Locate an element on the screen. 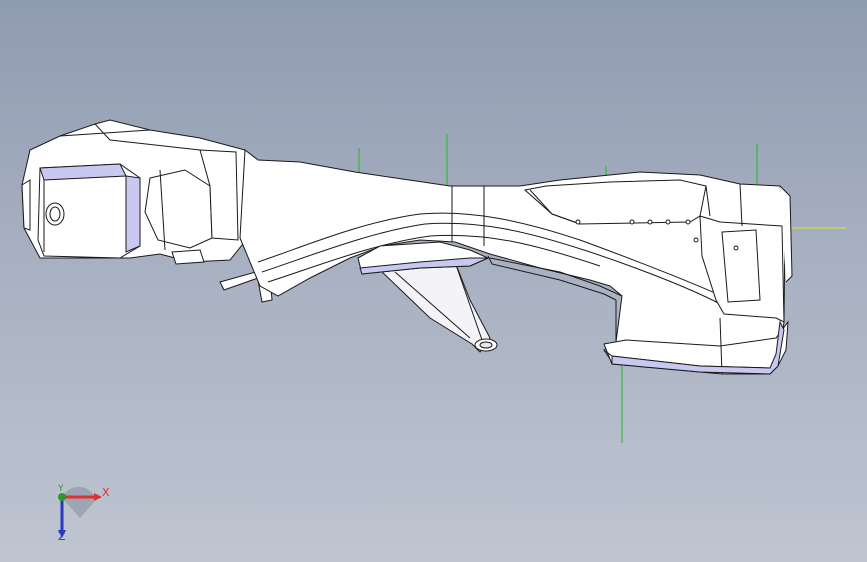  funnel-duct is located at coordinates (437, 307).